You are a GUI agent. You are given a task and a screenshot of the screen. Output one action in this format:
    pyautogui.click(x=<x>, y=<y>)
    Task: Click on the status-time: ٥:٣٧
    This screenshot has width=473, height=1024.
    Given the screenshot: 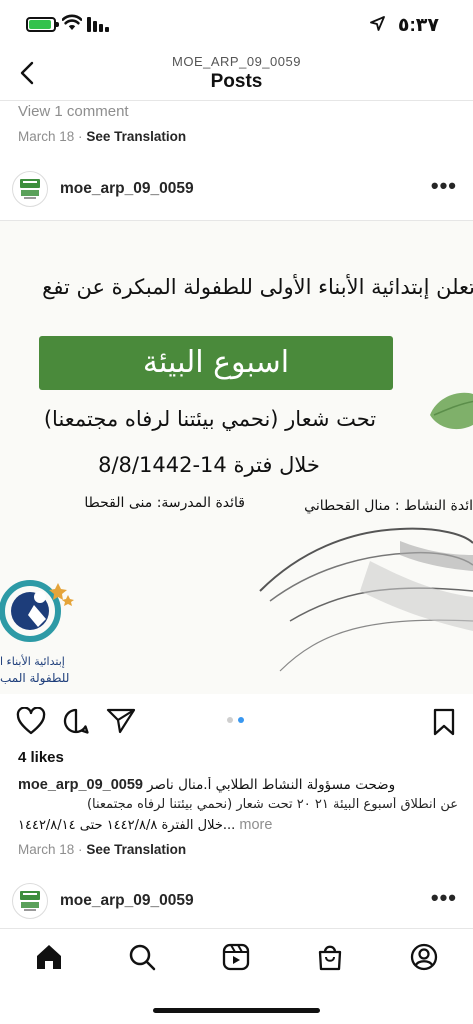 What is the action you would take?
    pyautogui.click(x=418, y=25)
    